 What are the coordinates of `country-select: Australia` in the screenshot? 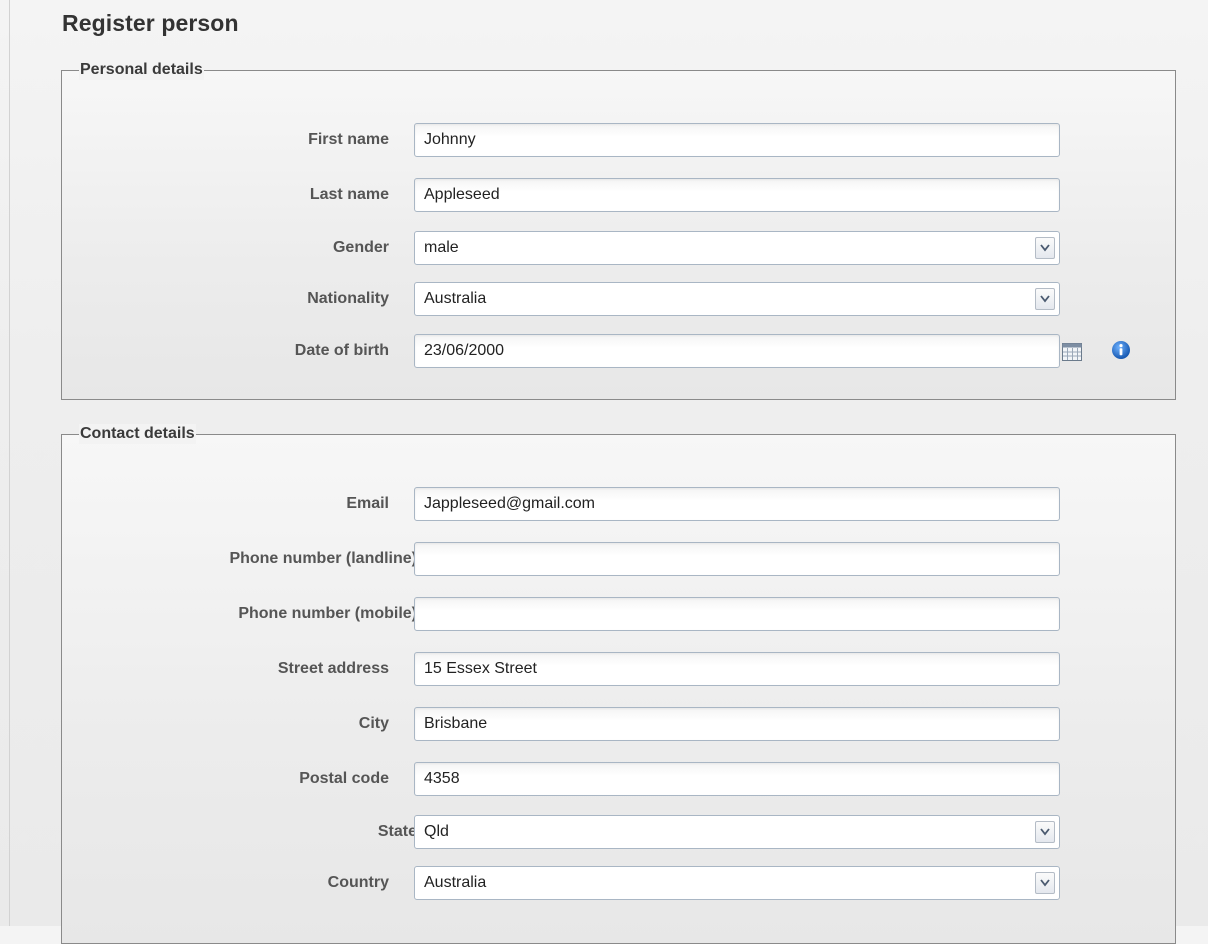 It's located at (737, 883).